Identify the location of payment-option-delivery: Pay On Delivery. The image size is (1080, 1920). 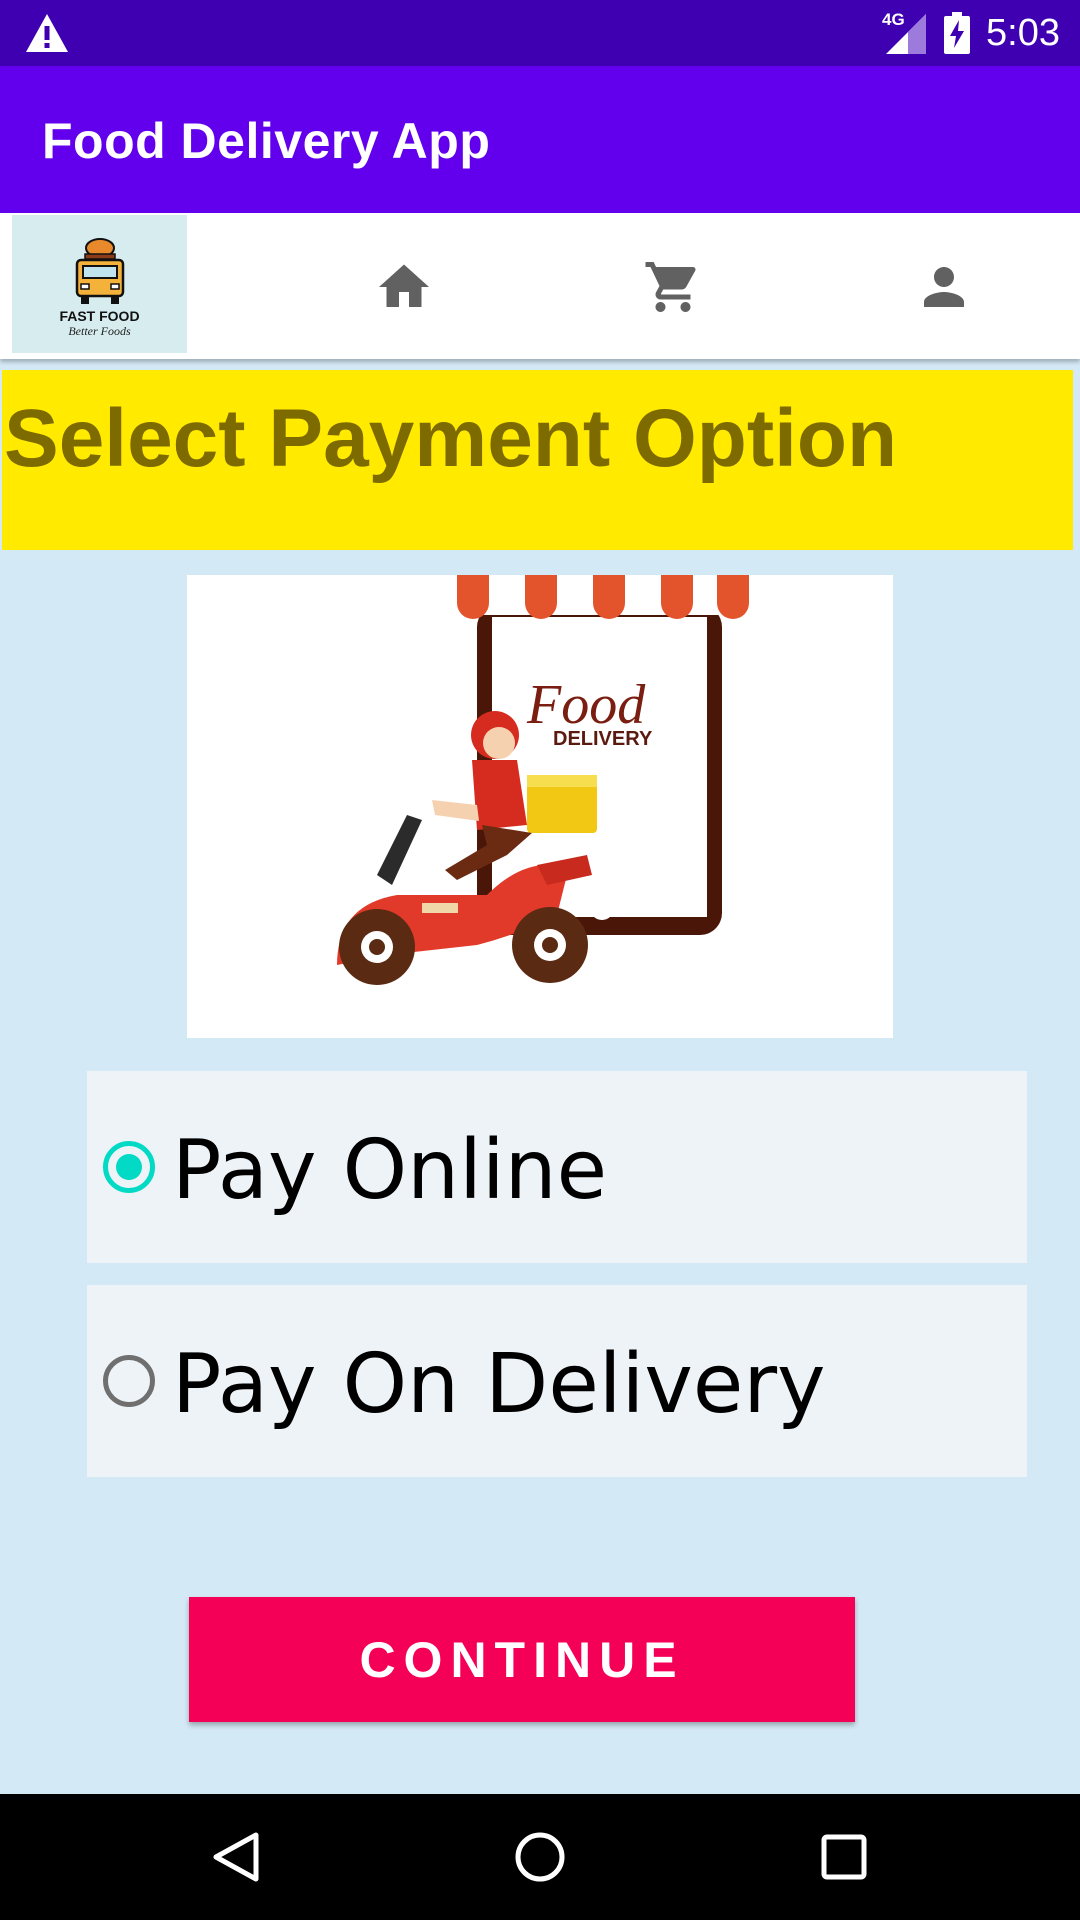
(557, 1381).